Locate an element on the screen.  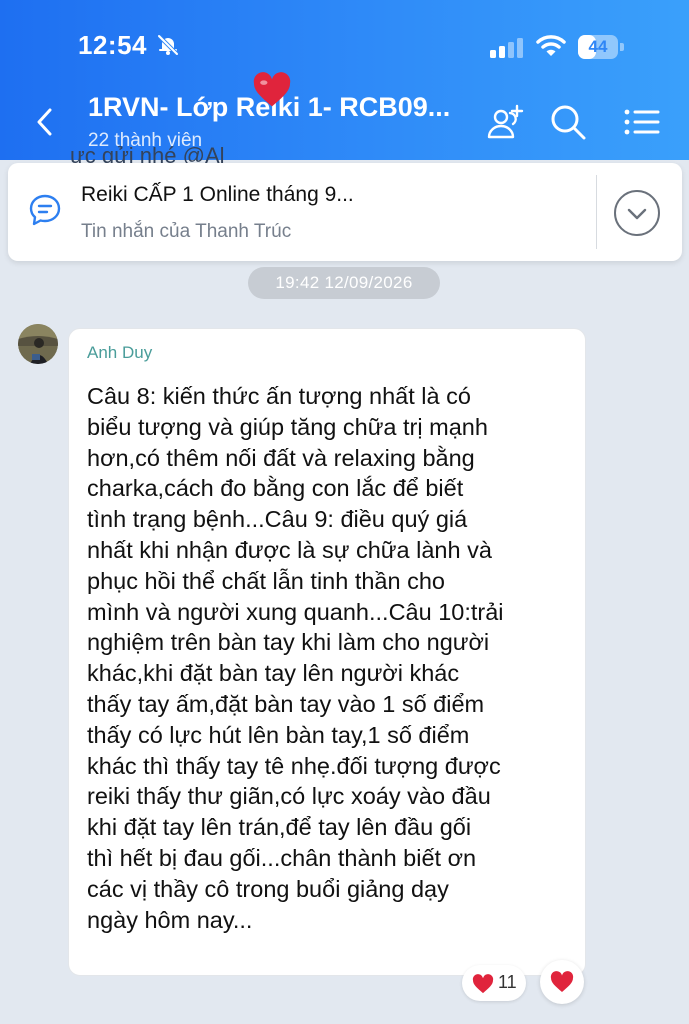
message-line: phục hồi thể chất lẫn tinh thần cho is located at coordinates (266, 580).